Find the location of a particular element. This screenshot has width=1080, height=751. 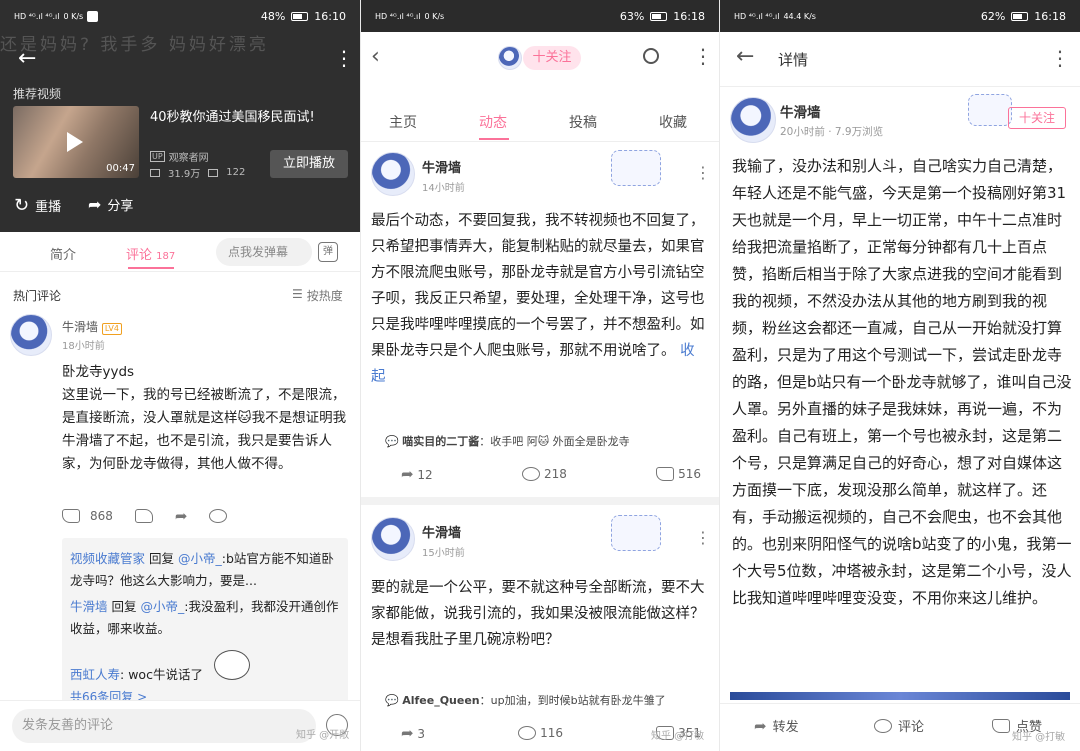

tab-submissions: 投稿 is located at coordinates (583, 122).